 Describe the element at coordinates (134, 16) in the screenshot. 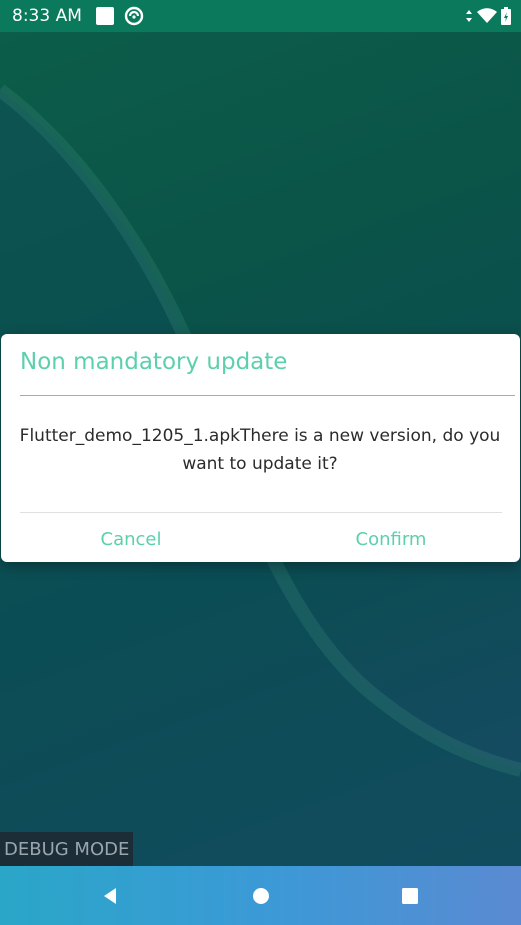

I see `circle-sync-icon` at that location.